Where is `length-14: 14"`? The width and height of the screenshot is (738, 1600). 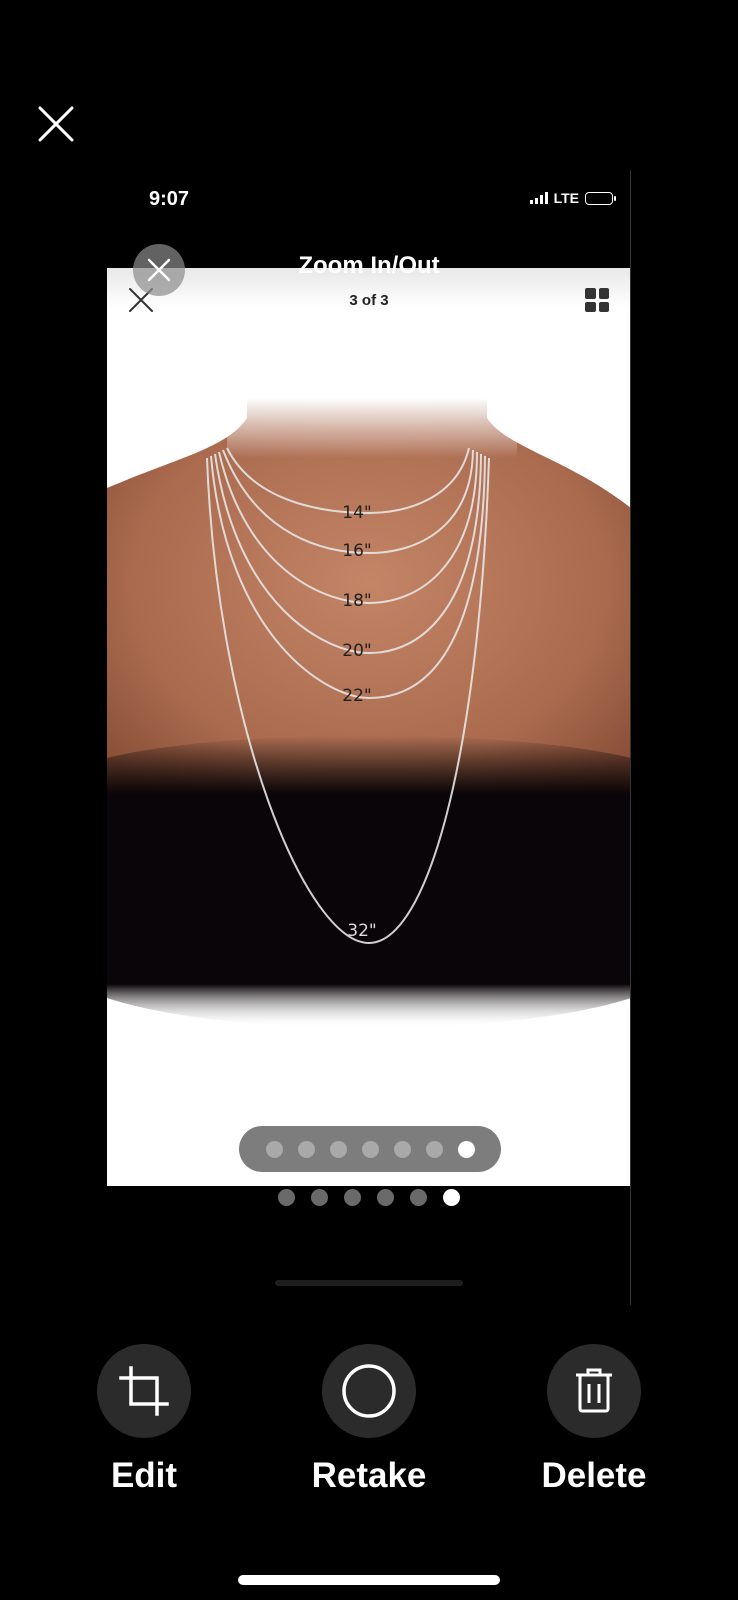
length-14: 14" is located at coordinates (356, 513).